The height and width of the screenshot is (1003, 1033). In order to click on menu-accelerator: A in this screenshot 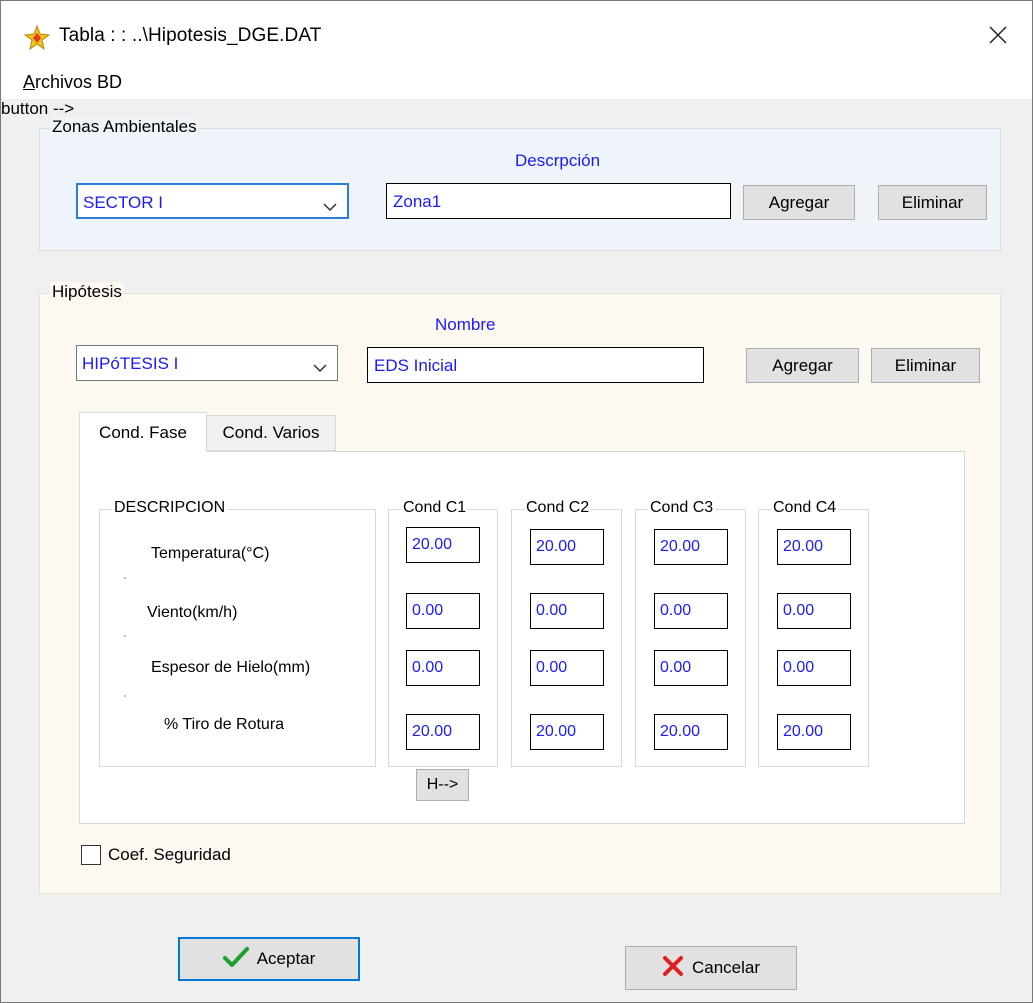, I will do `click(29, 82)`.